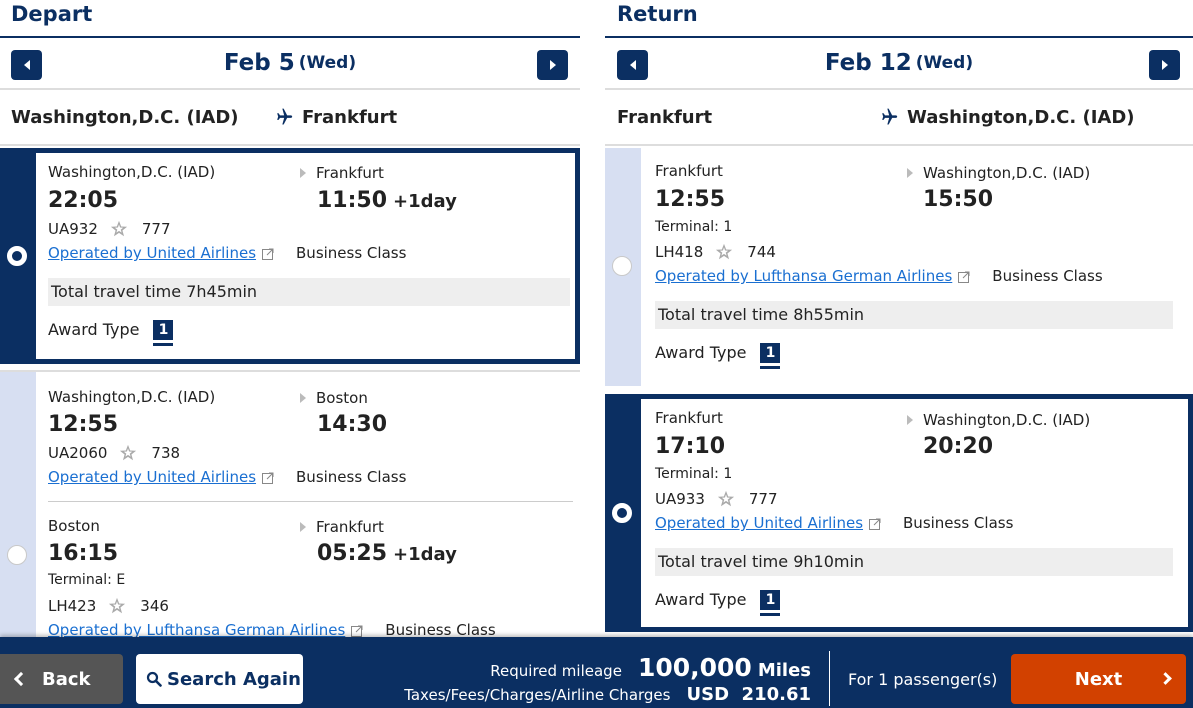 The width and height of the screenshot is (1193, 708). Describe the element at coordinates (829, 678) in the screenshot. I see `footer-divider` at that location.